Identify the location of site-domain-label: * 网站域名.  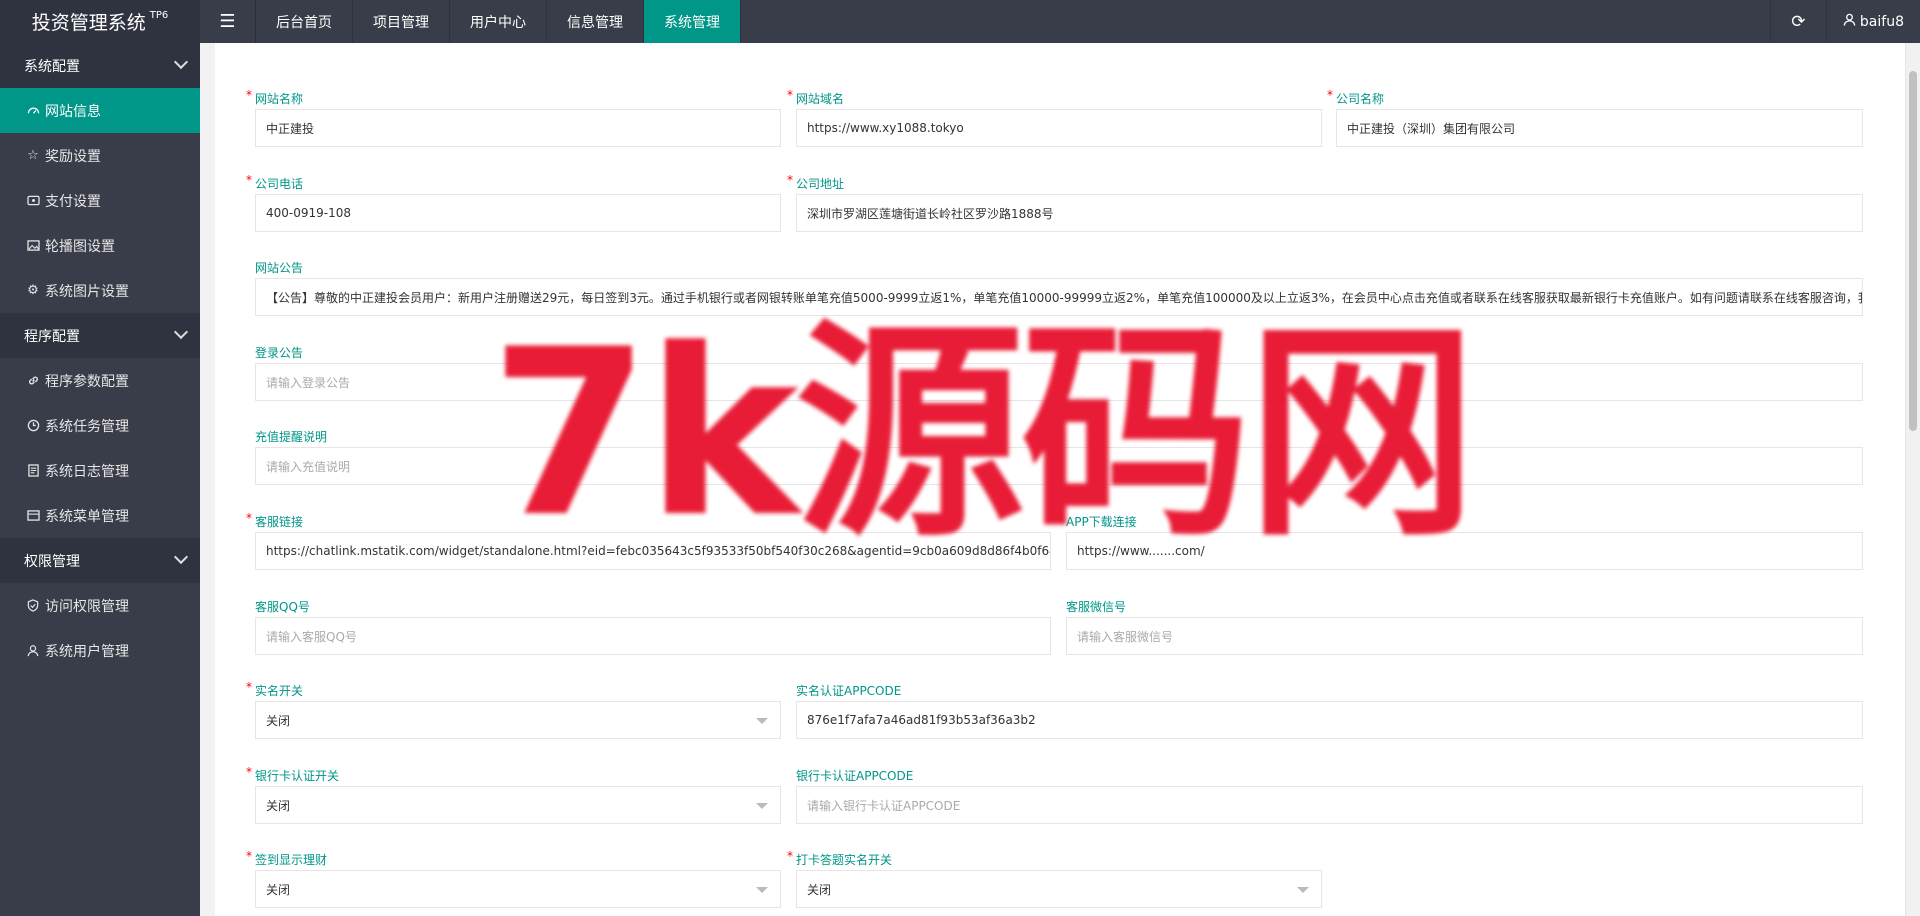
(815, 97).